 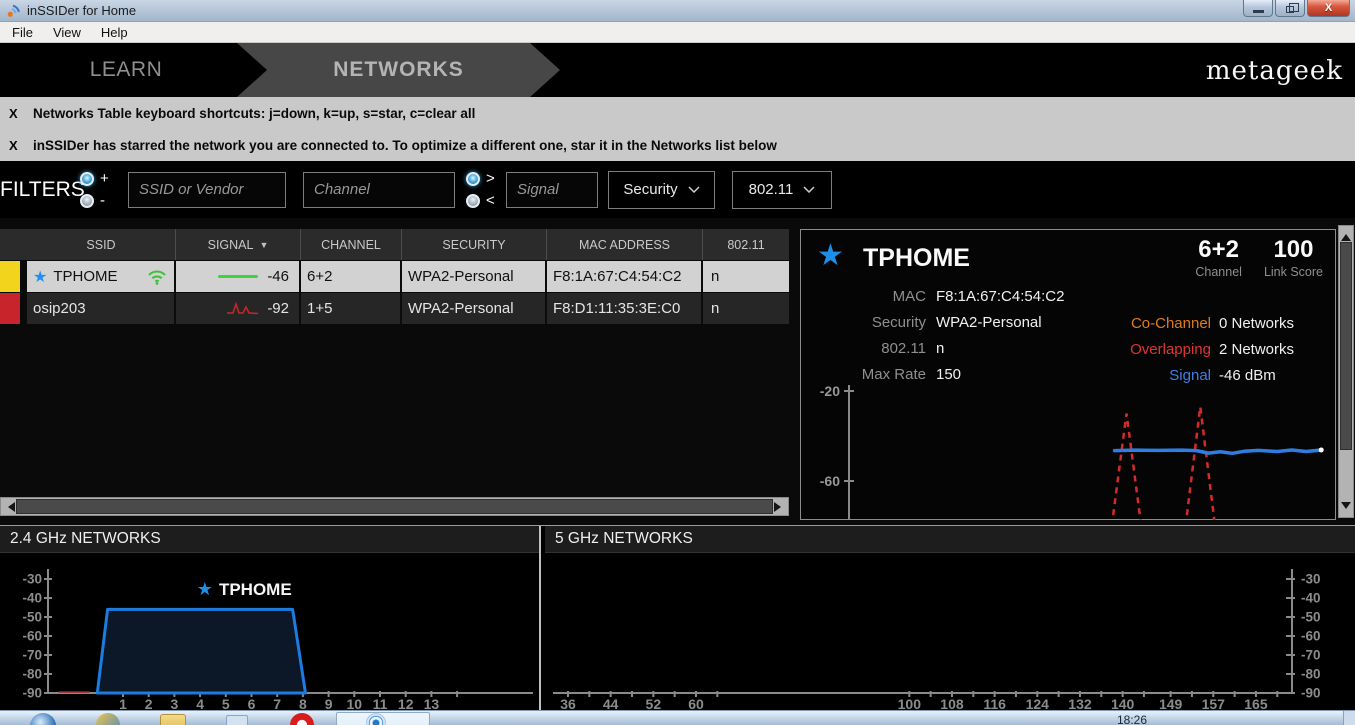 What do you see at coordinates (1349, 718) in the screenshot?
I see `show-desktop-button` at bounding box center [1349, 718].